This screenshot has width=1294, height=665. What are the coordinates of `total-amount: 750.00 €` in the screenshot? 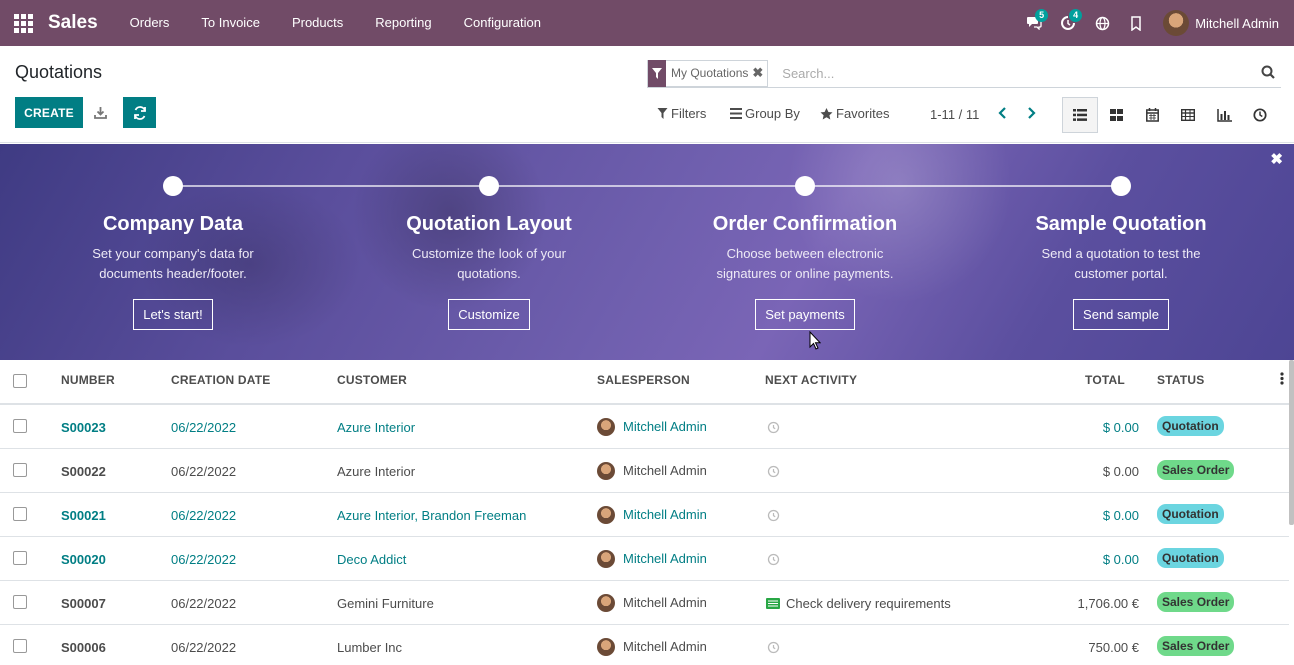 It's located at (1113, 647).